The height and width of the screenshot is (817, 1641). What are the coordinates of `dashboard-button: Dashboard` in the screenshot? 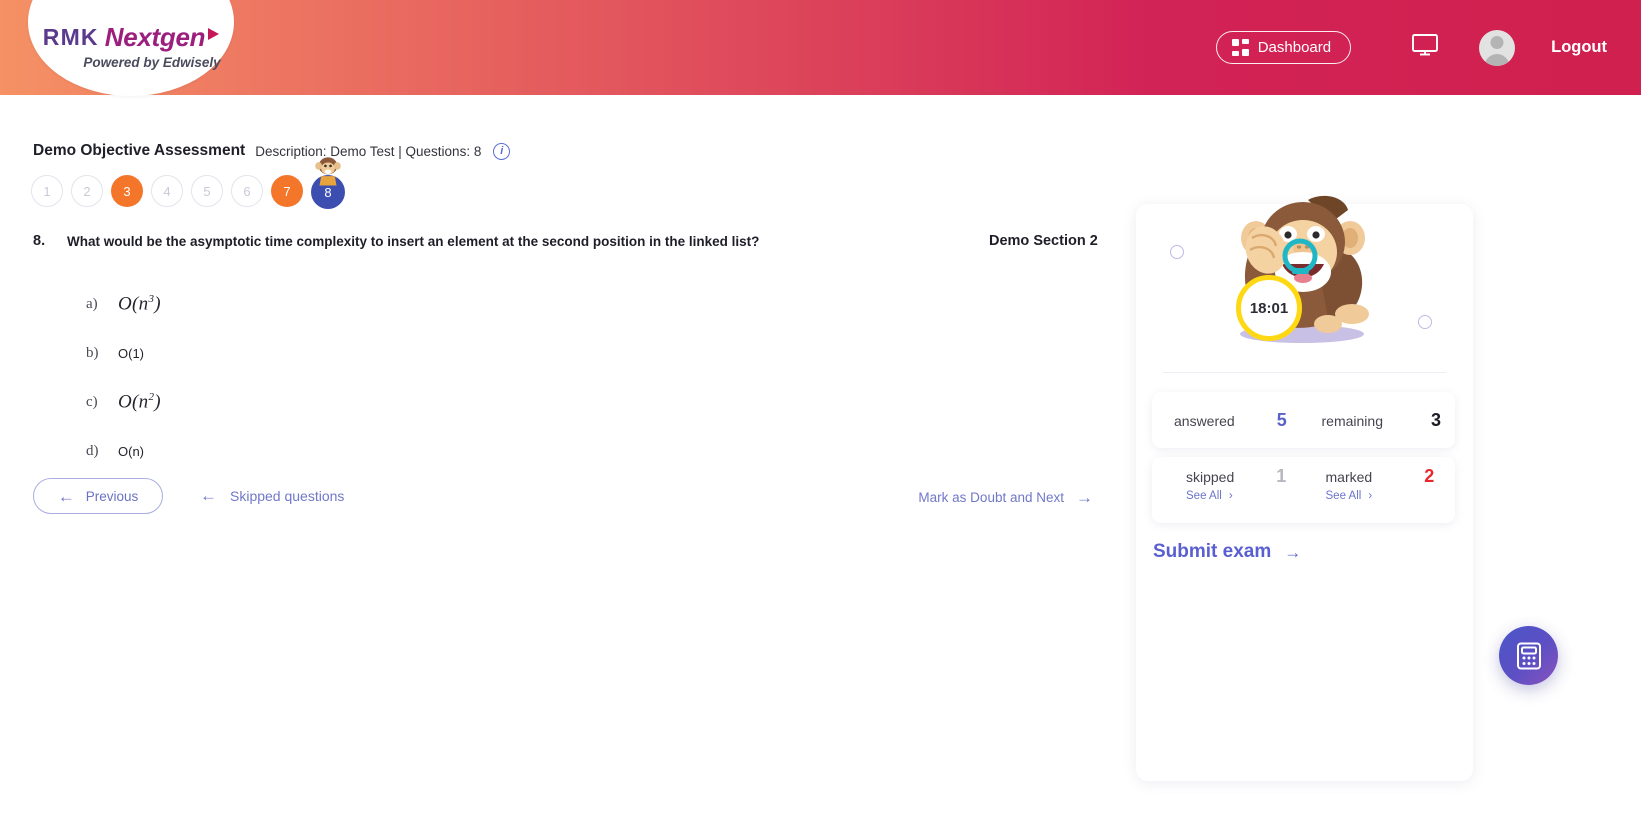 It's located at (1284, 47).